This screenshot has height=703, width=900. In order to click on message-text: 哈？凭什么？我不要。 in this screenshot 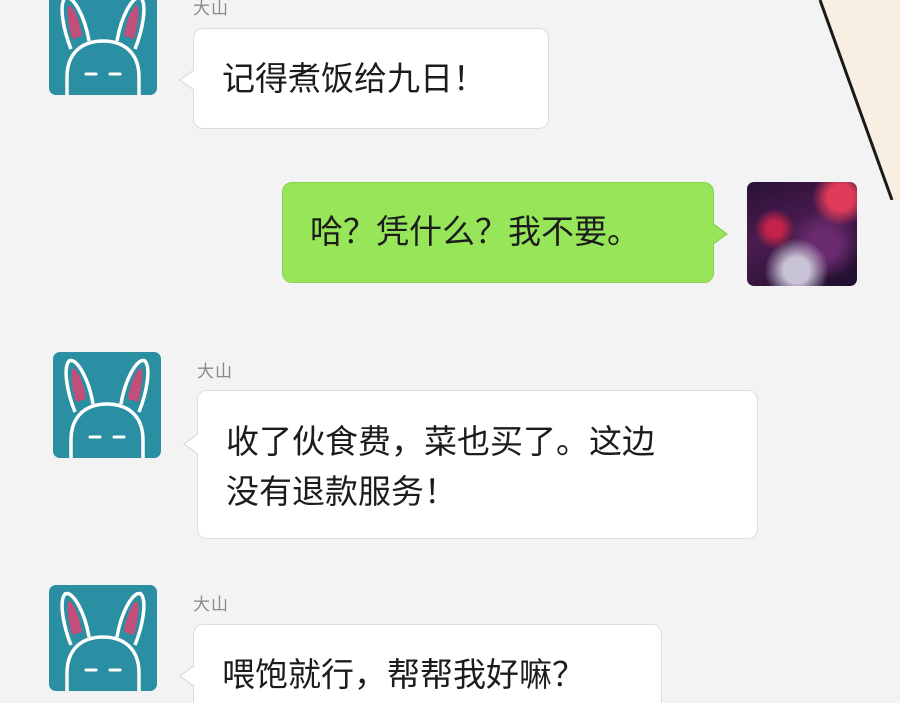, I will do `click(475, 231)`.